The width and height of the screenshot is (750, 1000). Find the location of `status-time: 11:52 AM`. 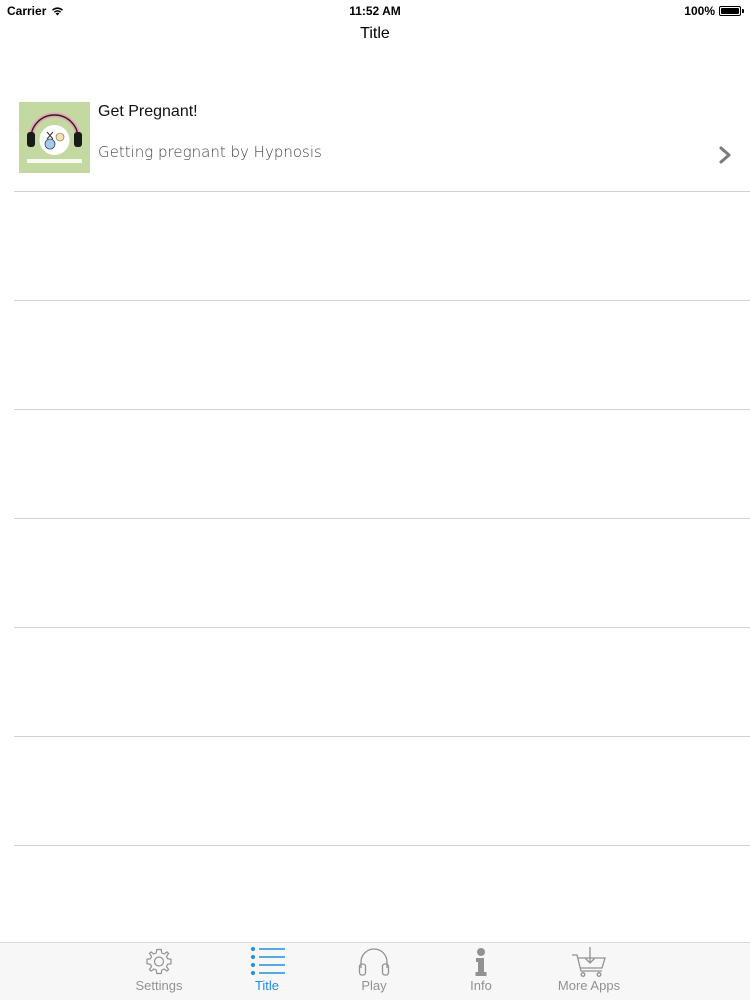

status-time: 11:52 AM is located at coordinates (375, 11).